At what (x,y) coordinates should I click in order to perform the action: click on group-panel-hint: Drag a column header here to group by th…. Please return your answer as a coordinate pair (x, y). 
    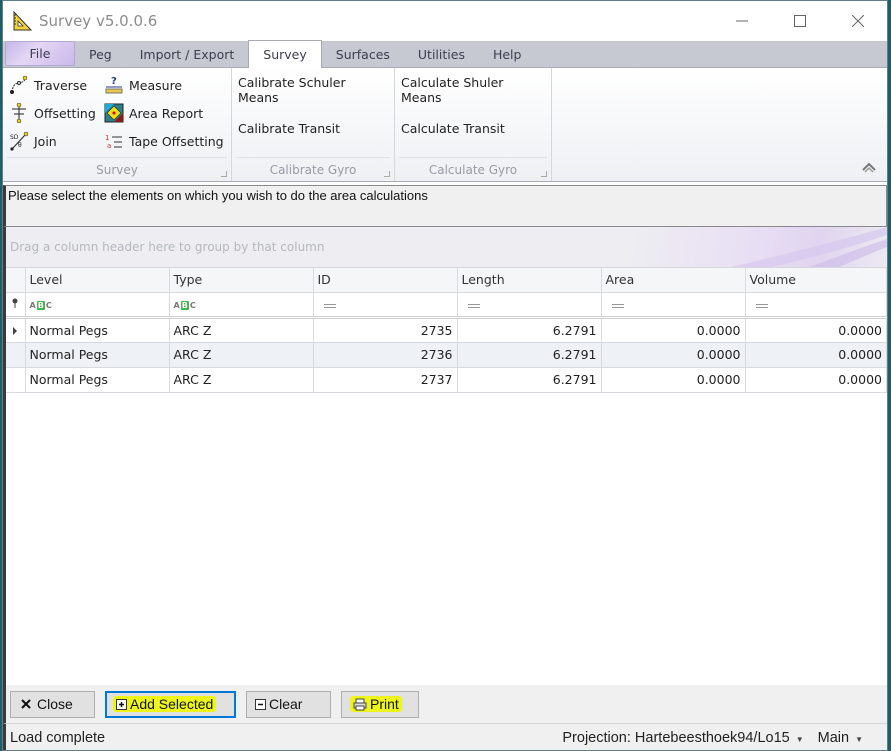
    Looking at the image, I should click on (167, 247).